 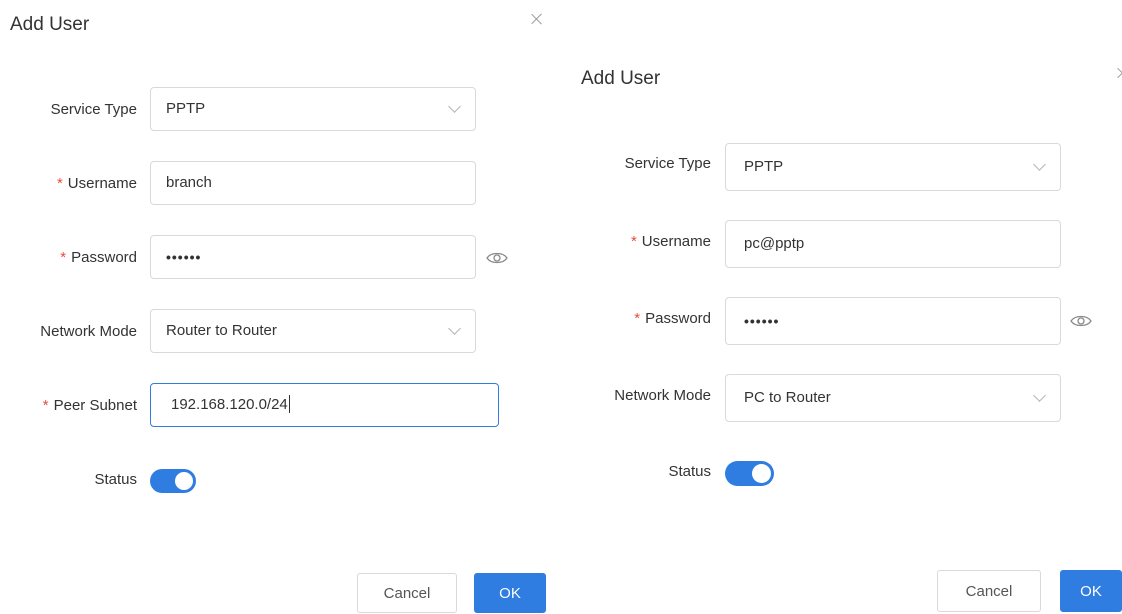 I want to click on peer-subnet-label-text: Peer Subnet, so click(x=95, y=405).